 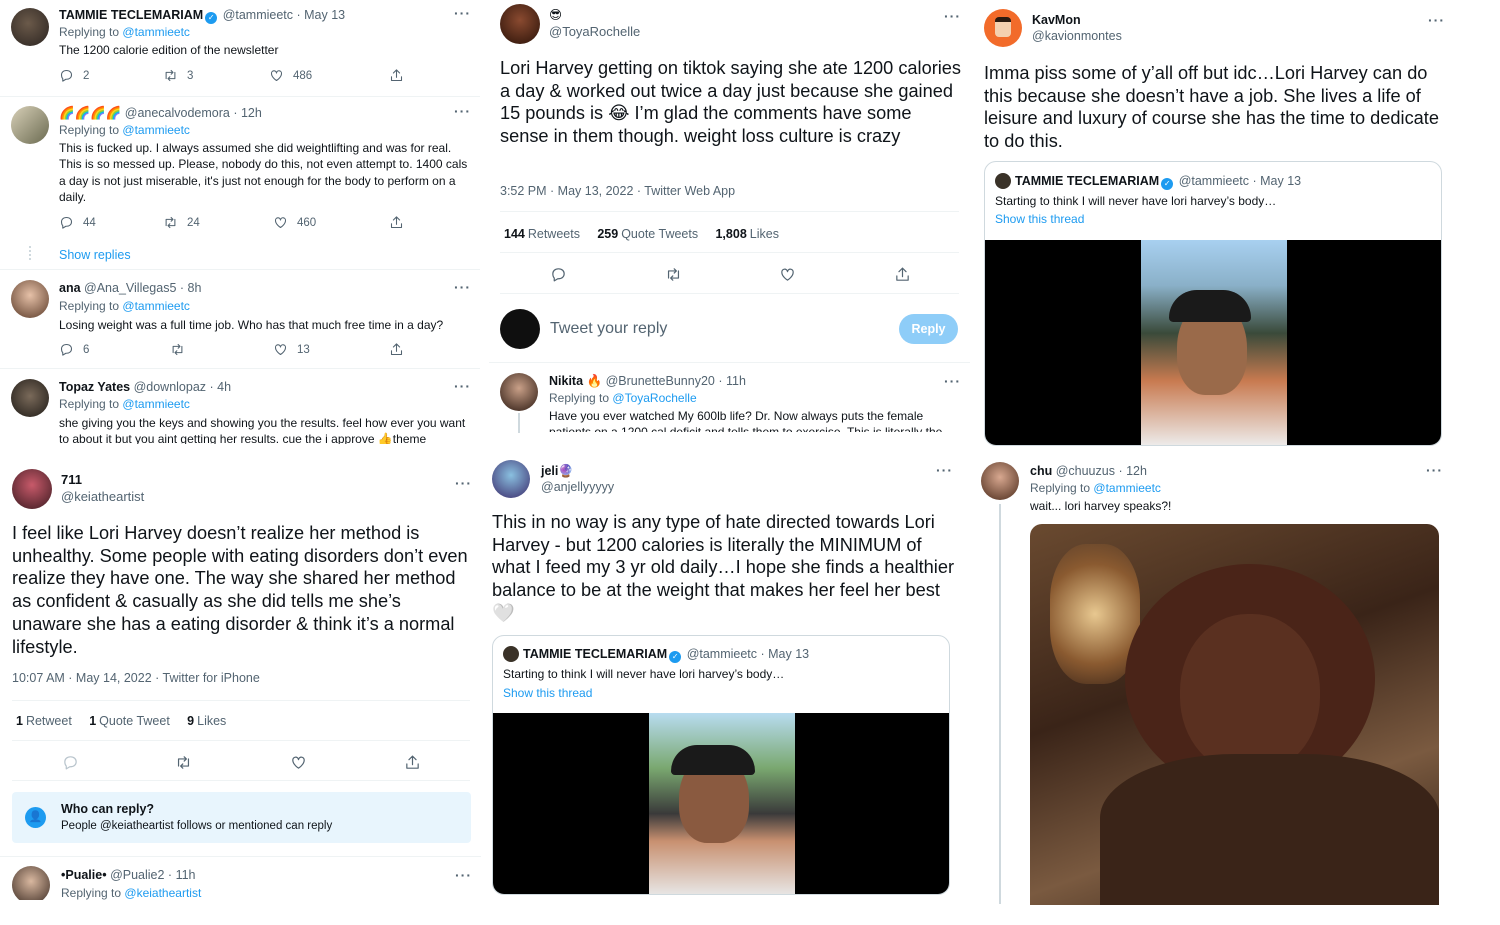 What do you see at coordinates (178, 75) in the screenshot?
I see `retweet-button: 3` at bounding box center [178, 75].